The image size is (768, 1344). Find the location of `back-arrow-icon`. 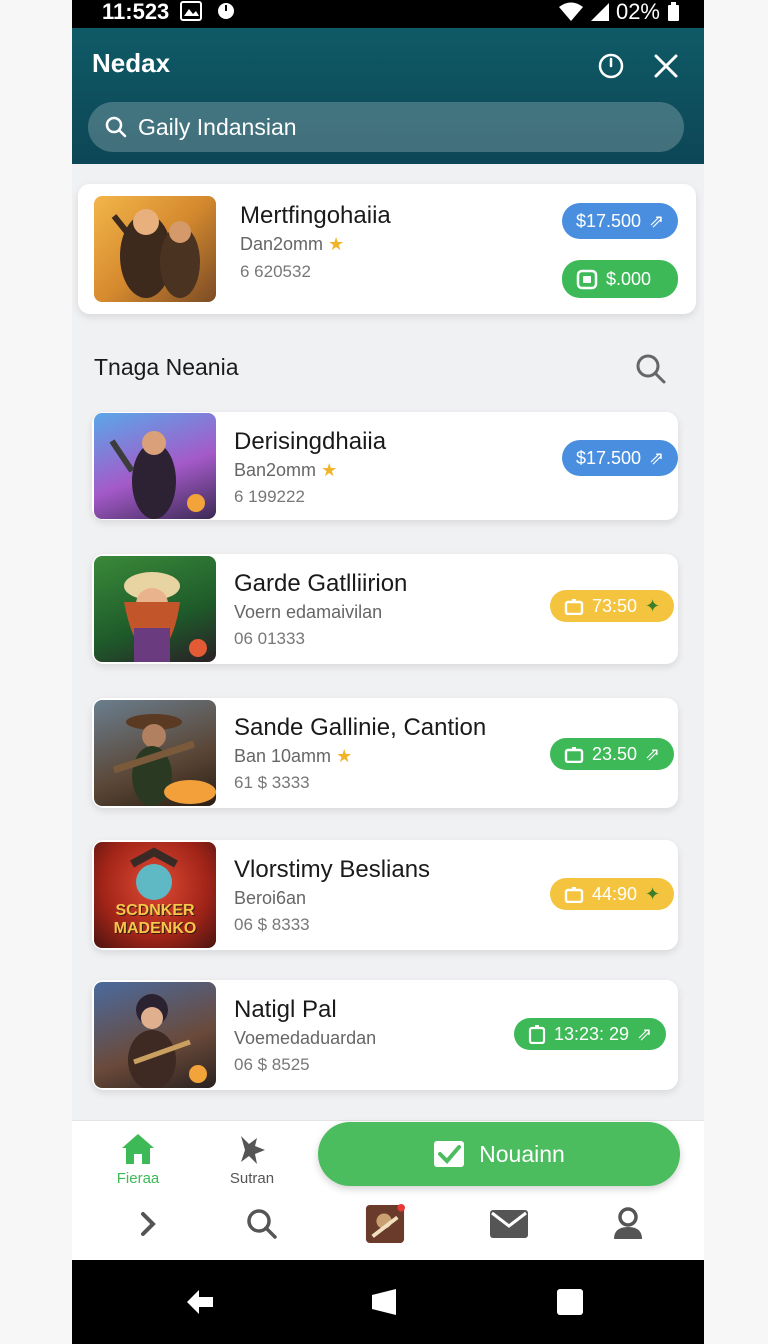

back-arrow-icon is located at coordinates (200, 1302).